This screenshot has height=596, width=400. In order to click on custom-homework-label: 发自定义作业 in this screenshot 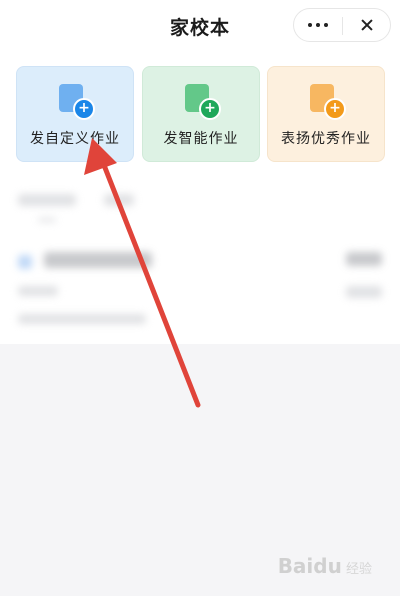, I will do `click(75, 139)`.